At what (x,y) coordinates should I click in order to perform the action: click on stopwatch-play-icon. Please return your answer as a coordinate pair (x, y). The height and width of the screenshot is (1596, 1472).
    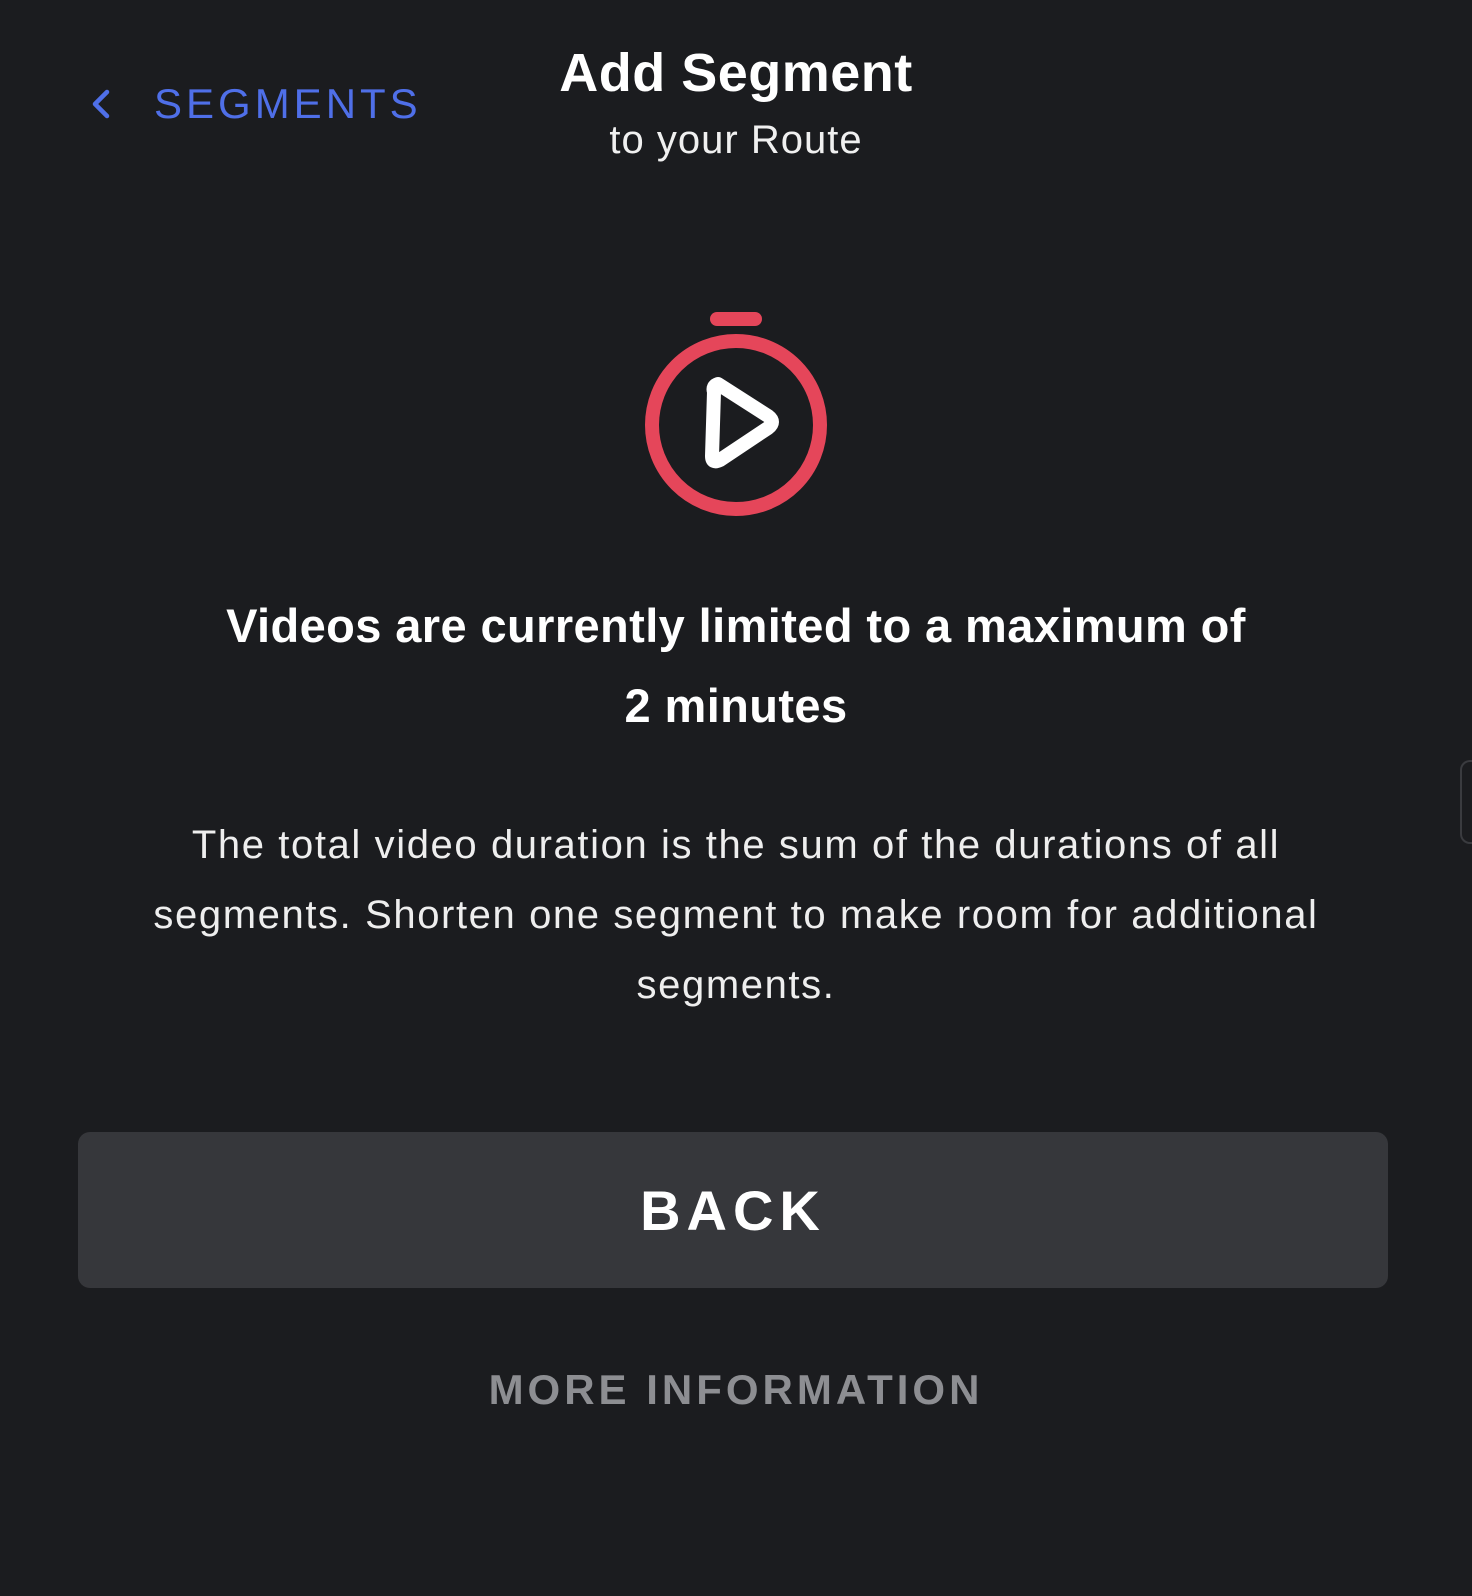
    Looking at the image, I should click on (736, 418).